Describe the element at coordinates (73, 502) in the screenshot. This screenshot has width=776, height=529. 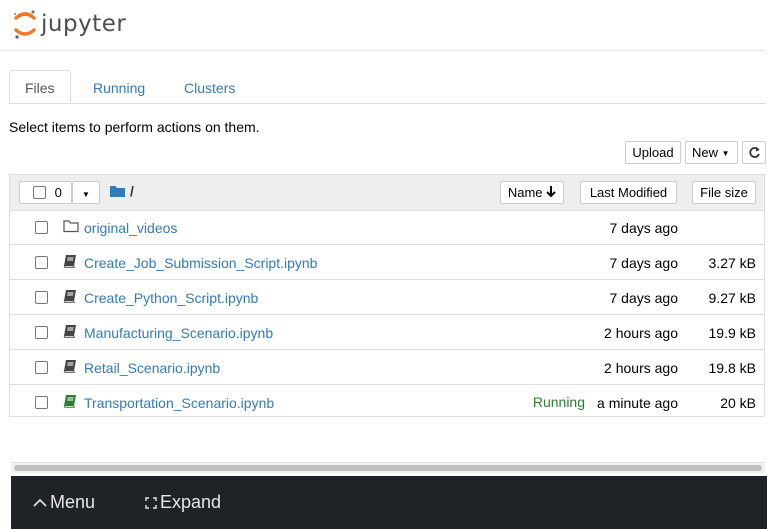
I see `menu-label: Menu` at that location.